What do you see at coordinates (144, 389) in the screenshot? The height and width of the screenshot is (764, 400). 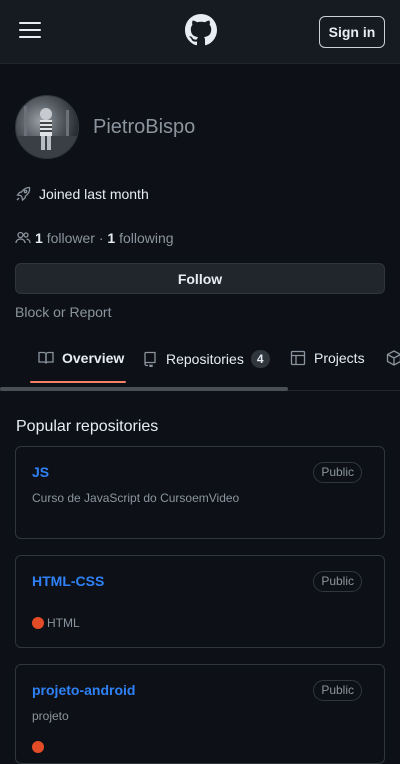 I see `tabs-scrollbar` at bounding box center [144, 389].